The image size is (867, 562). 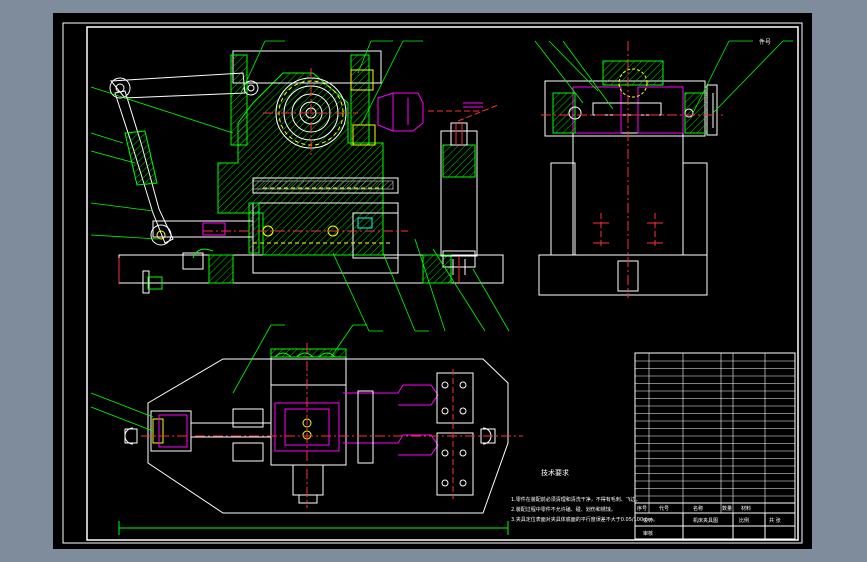 I want to click on header-name: 名称, so click(x=698, y=508).